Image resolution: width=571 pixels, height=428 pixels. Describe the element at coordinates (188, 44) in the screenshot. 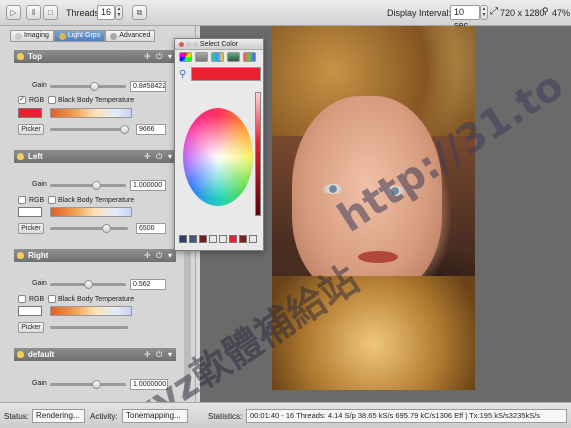

I see `minimize-icon` at that location.